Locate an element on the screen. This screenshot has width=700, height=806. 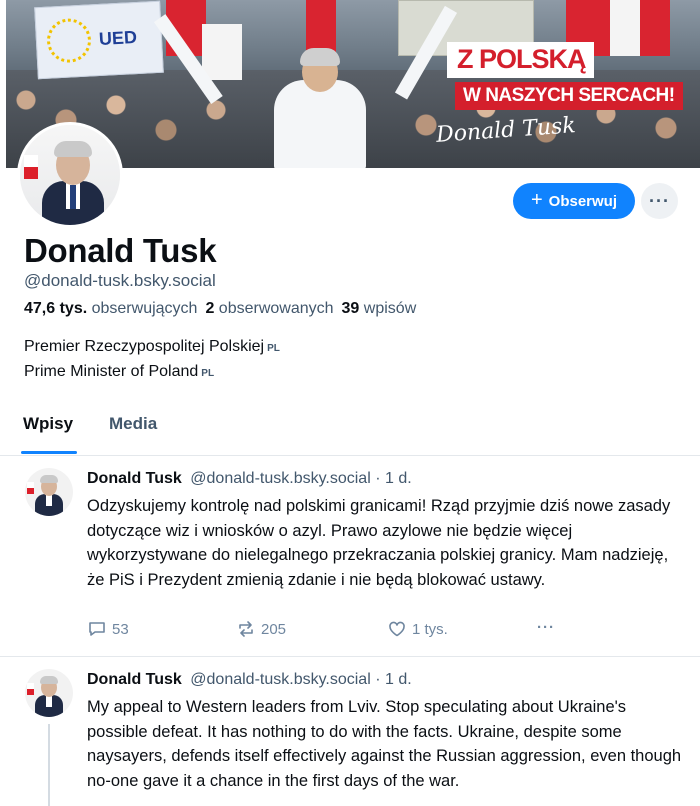
banner-person is located at coordinates (305, 86).